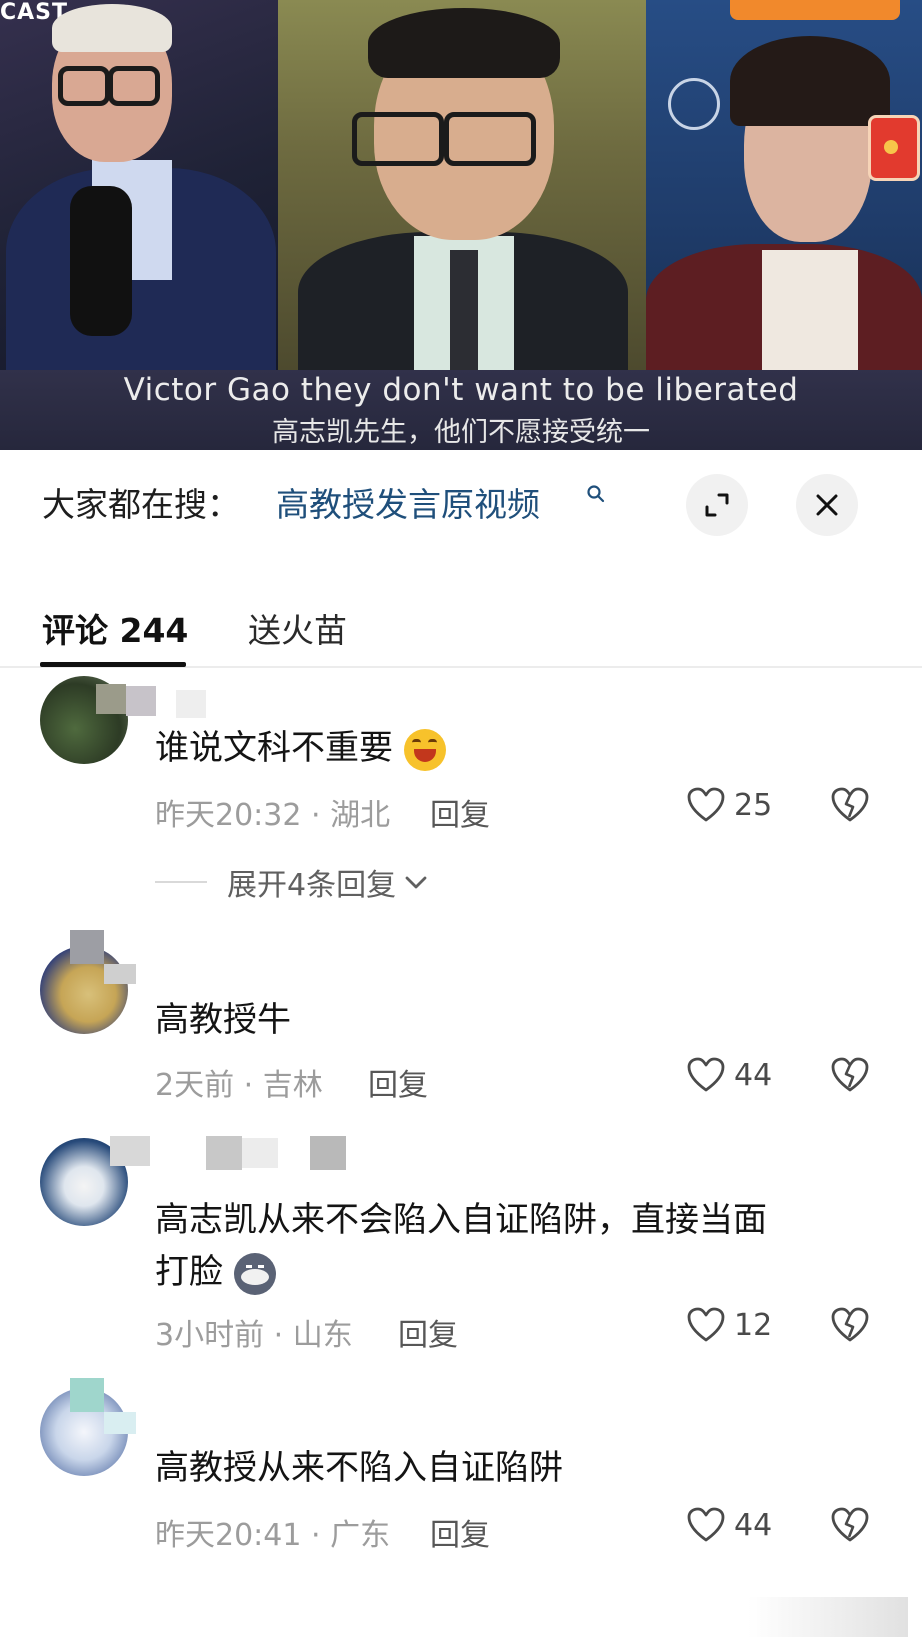 Image resolution: width=922 pixels, height=1639 pixels. What do you see at coordinates (297, 628) in the screenshot?
I see `tab-gifts: 送火苗` at bounding box center [297, 628].